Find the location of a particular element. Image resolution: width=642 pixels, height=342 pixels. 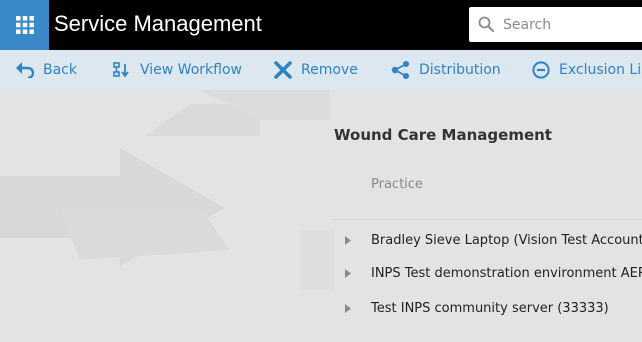

grid-apps-icon is located at coordinates (24, 25).